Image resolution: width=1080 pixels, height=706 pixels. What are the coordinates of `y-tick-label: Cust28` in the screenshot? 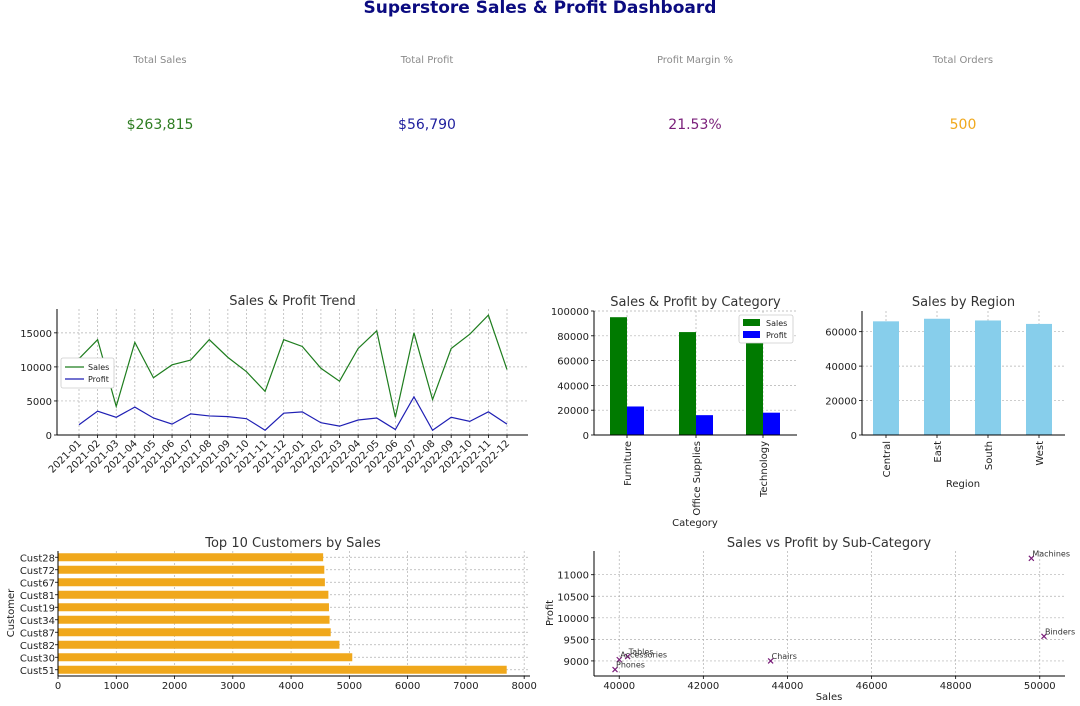 It's located at (37, 558).